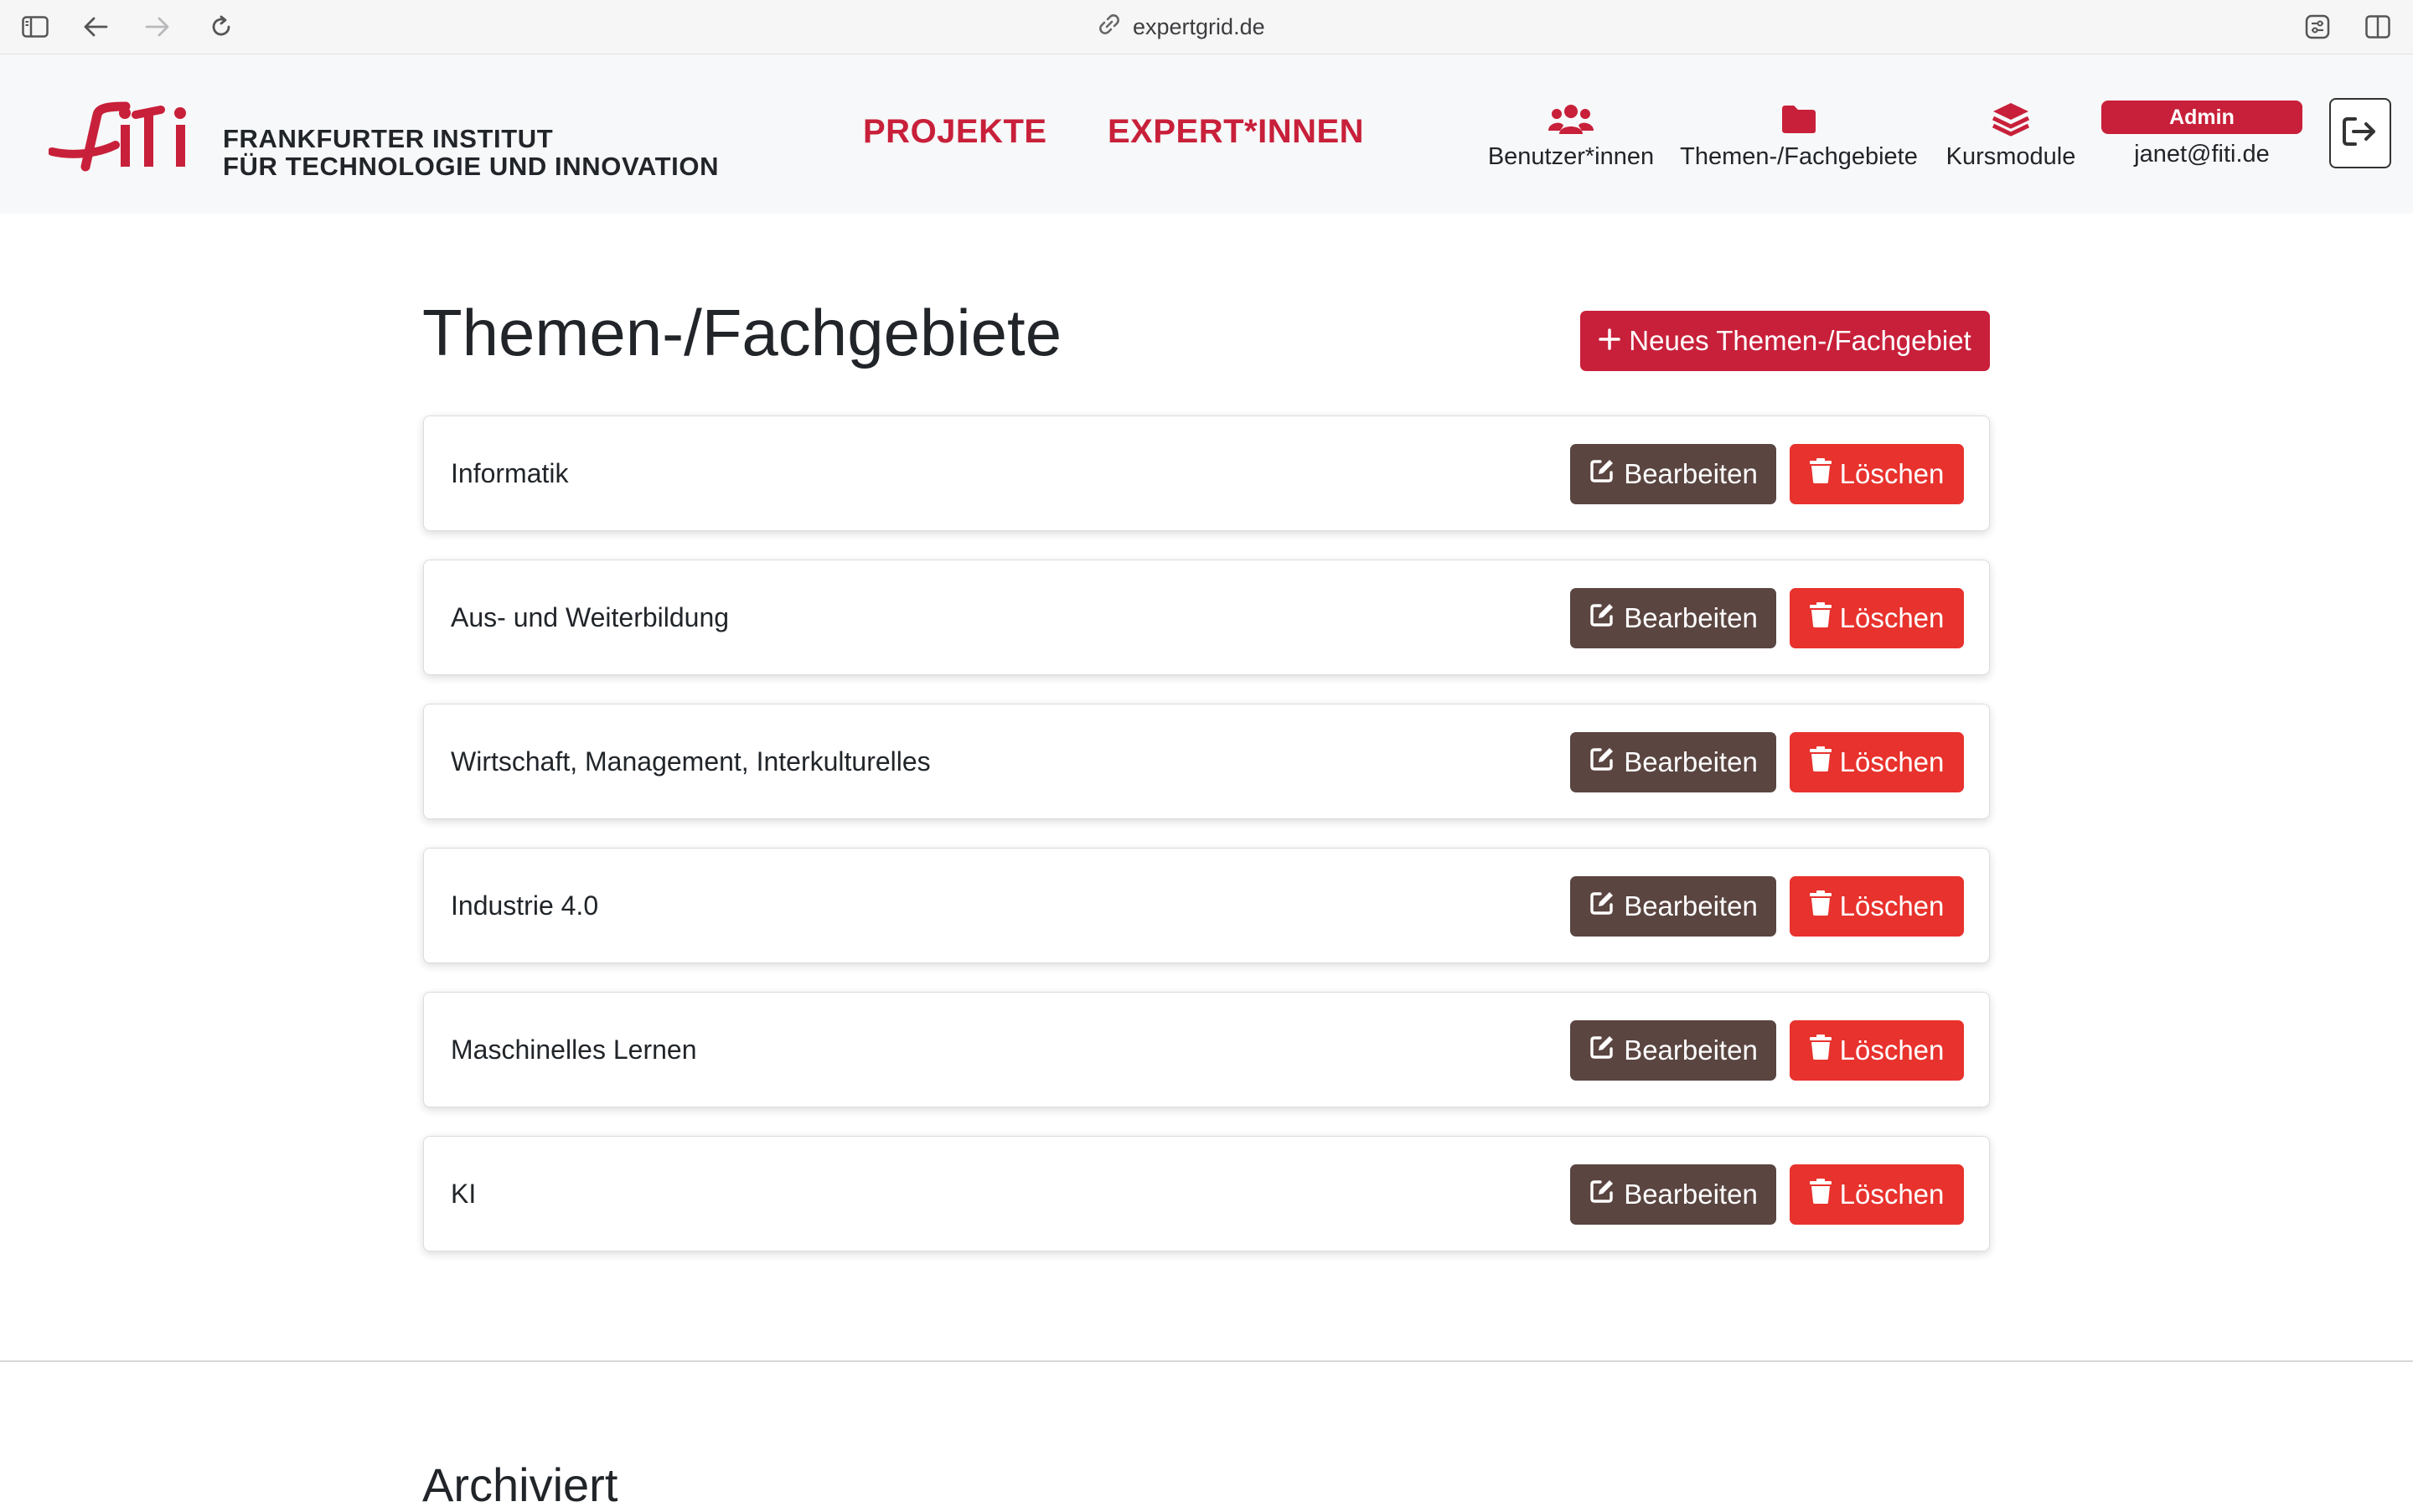 The image size is (2413, 1512). I want to click on split-view-icon, so click(2378, 27).